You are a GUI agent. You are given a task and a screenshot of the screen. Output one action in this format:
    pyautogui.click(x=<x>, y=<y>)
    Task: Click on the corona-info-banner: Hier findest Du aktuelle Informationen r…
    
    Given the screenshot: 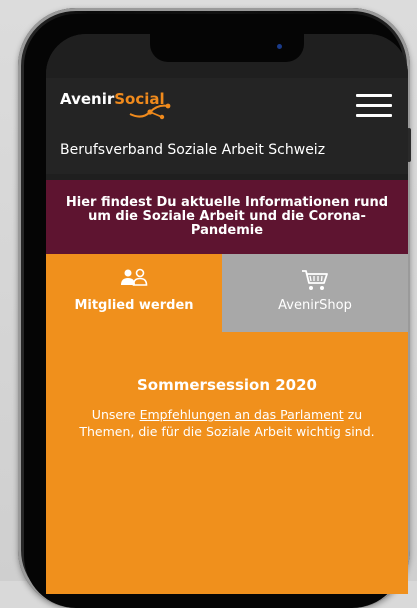 What is the action you would take?
    pyautogui.click(x=227, y=217)
    